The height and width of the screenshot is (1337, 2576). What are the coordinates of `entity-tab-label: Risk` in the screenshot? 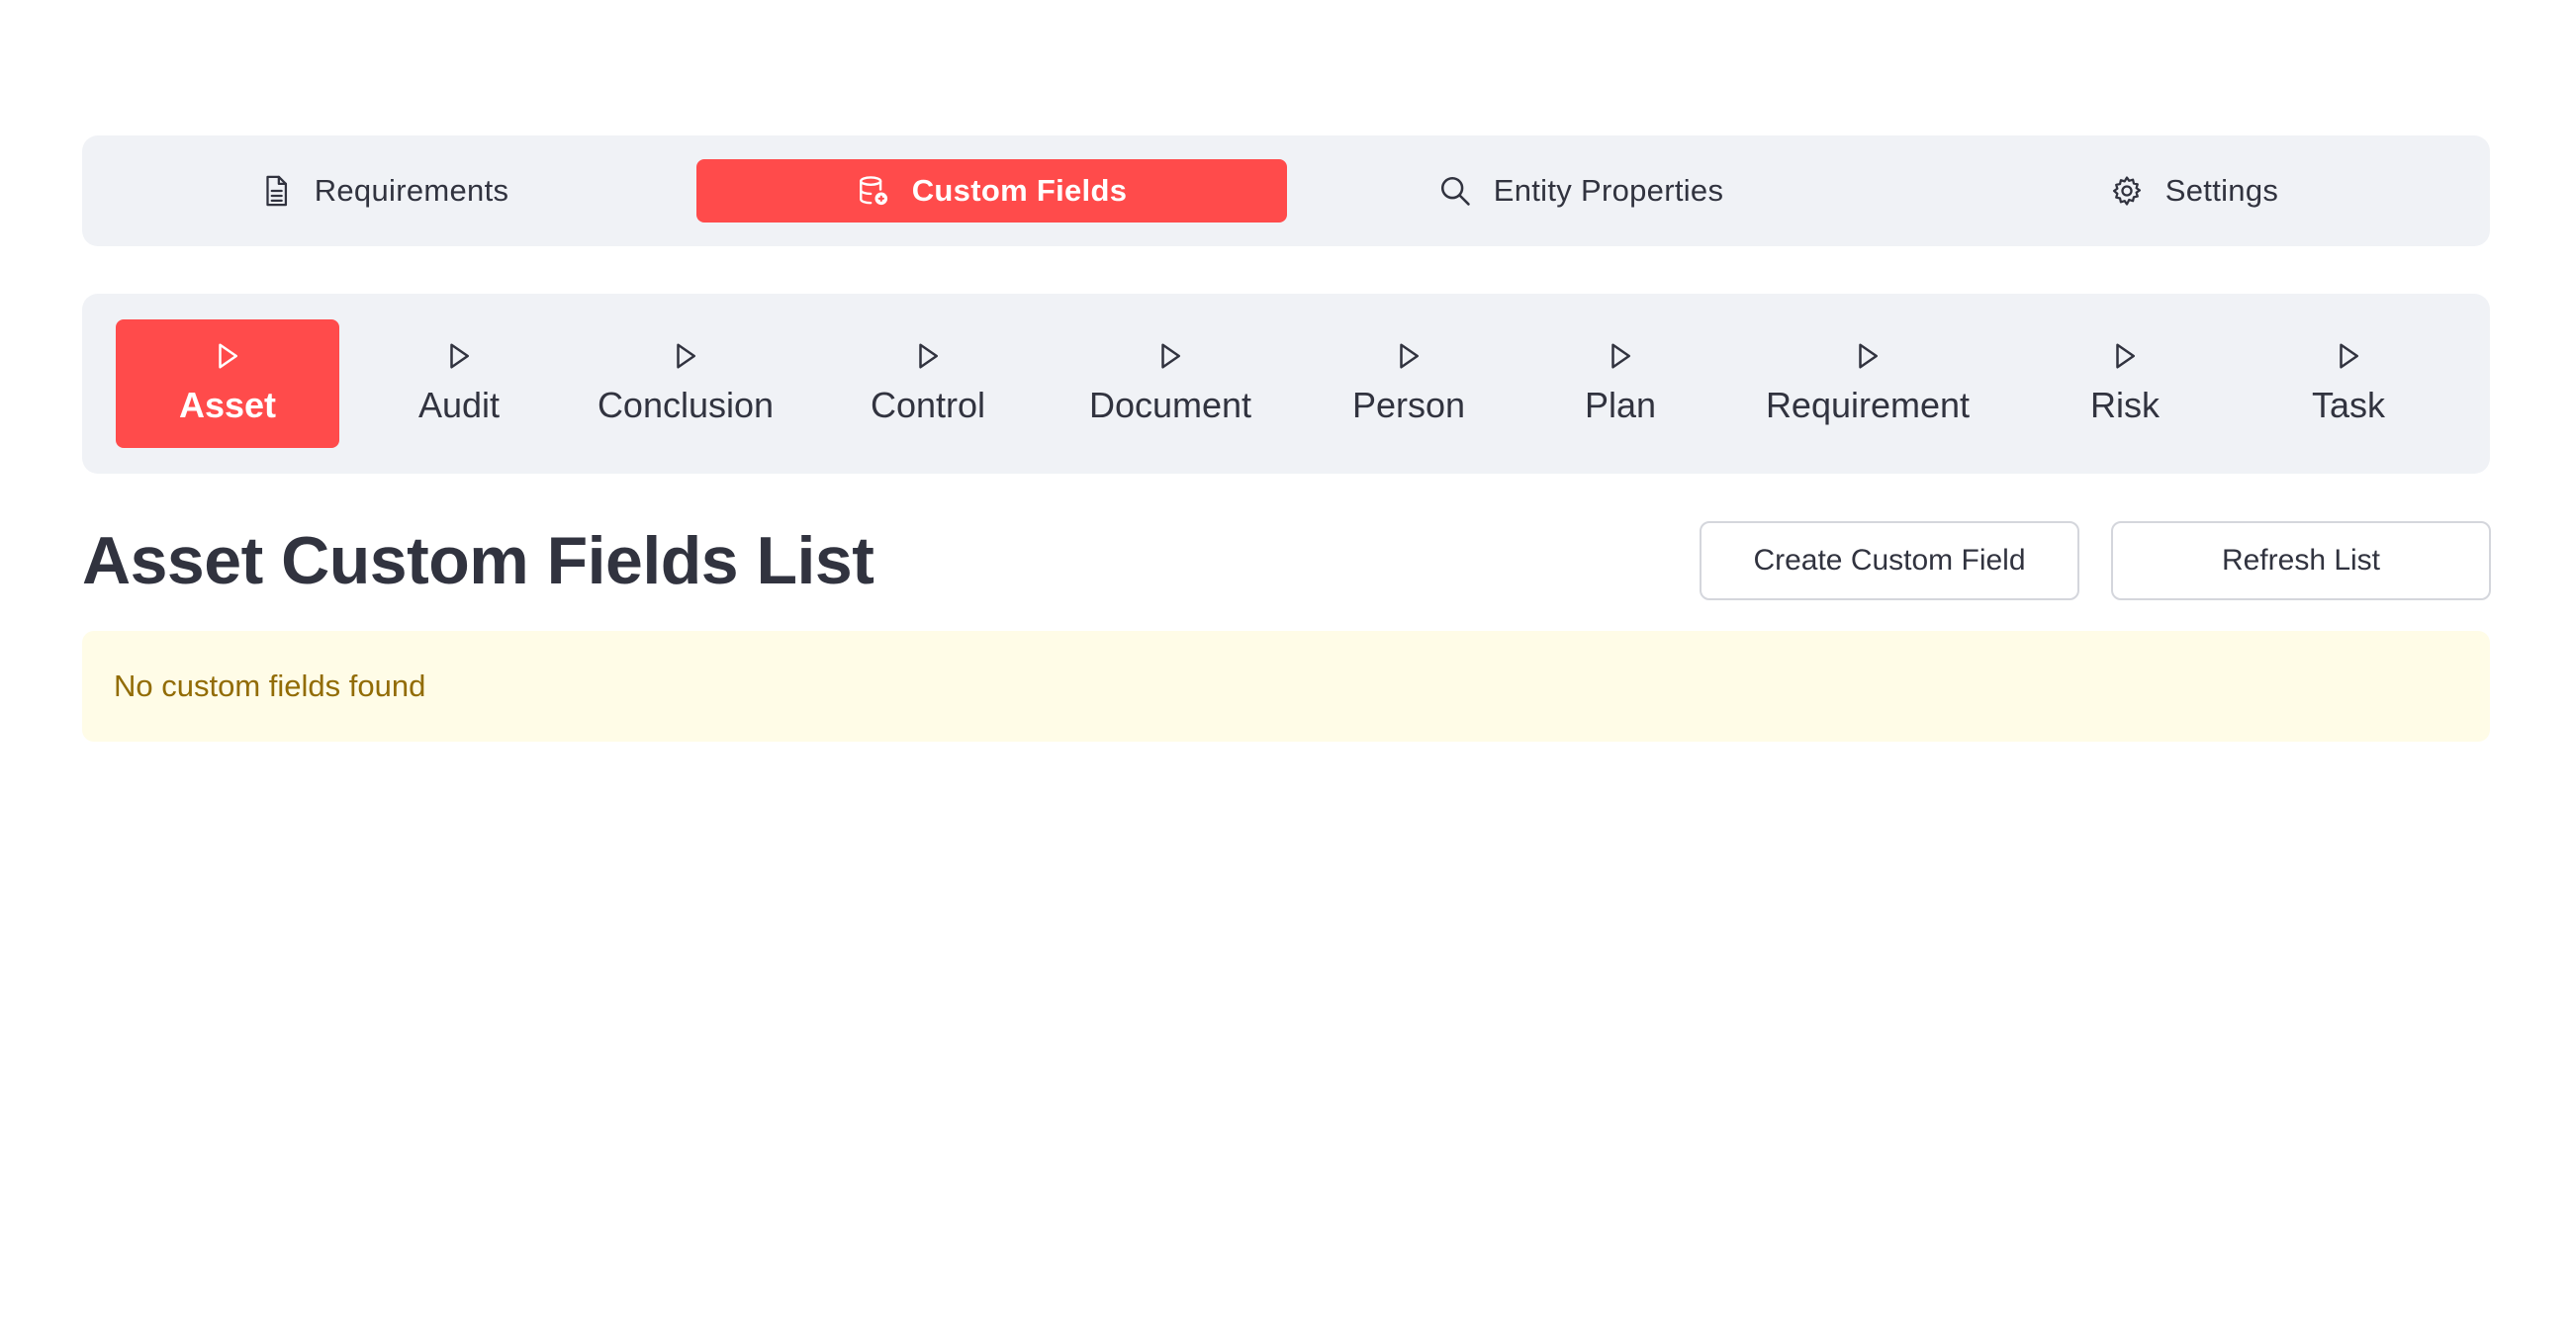 It's located at (2125, 405).